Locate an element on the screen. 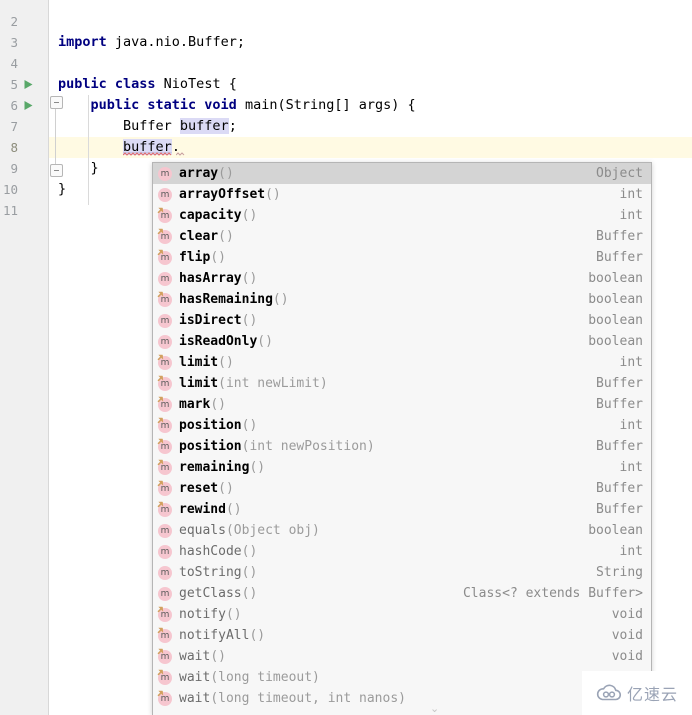  completion-item-name: notify is located at coordinates (202, 614).